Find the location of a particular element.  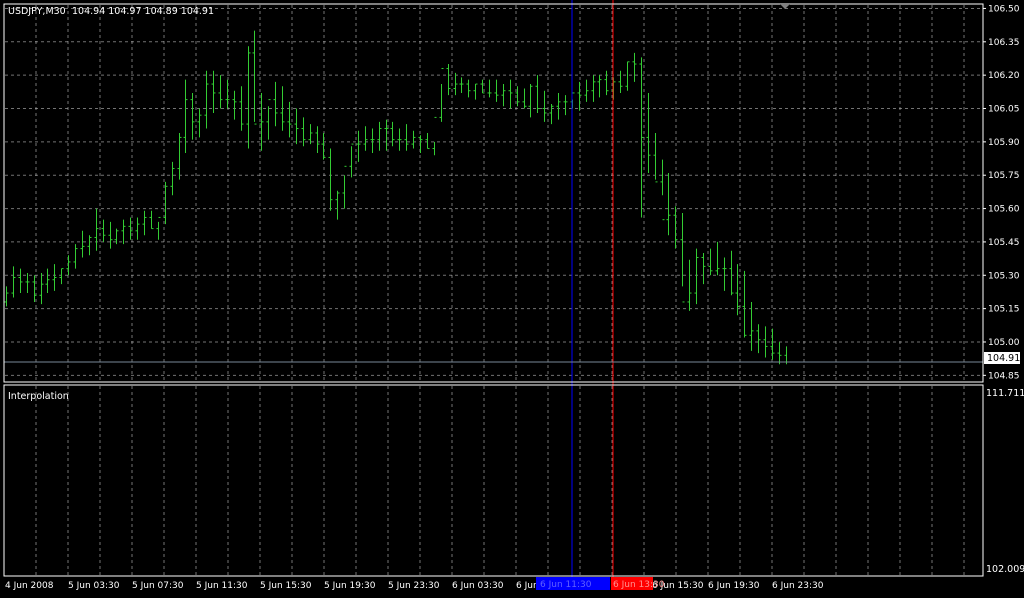

y-tick-label: 105.30 is located at coordinates (1004, 276).